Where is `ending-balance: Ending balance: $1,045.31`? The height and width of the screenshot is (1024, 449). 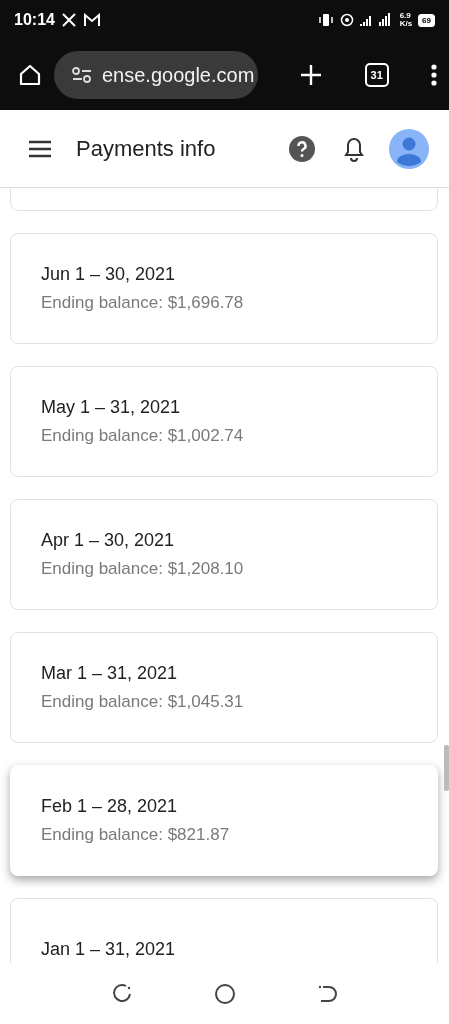
ending-balance: Ending balance: $1,045.31 is located at coordinates (143, 702).